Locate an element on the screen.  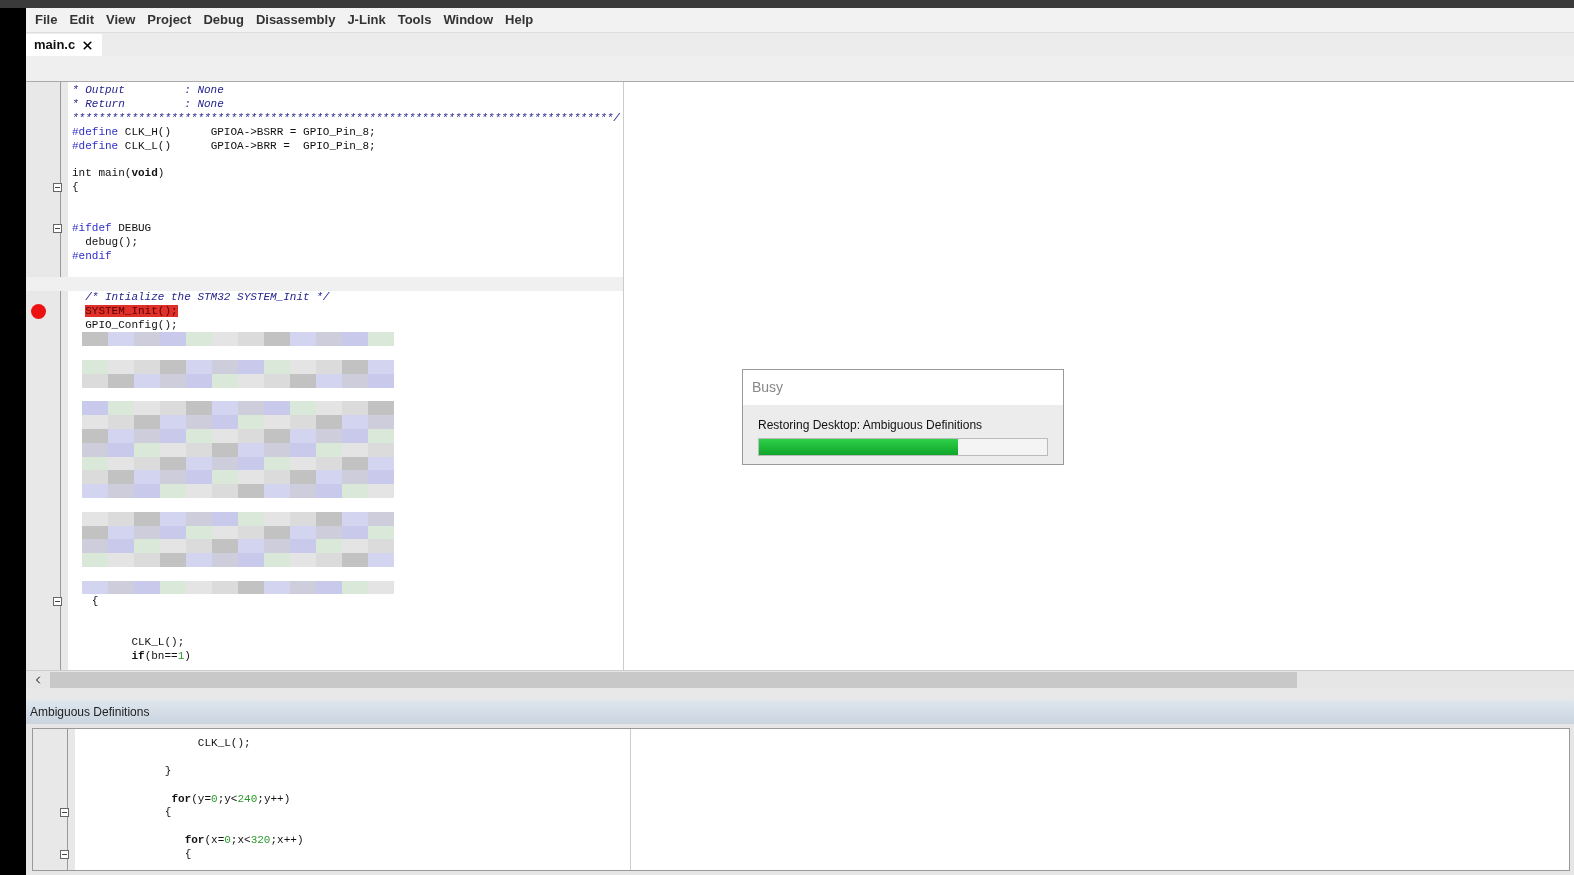
code-line: } is located at coordinates (167, 771).